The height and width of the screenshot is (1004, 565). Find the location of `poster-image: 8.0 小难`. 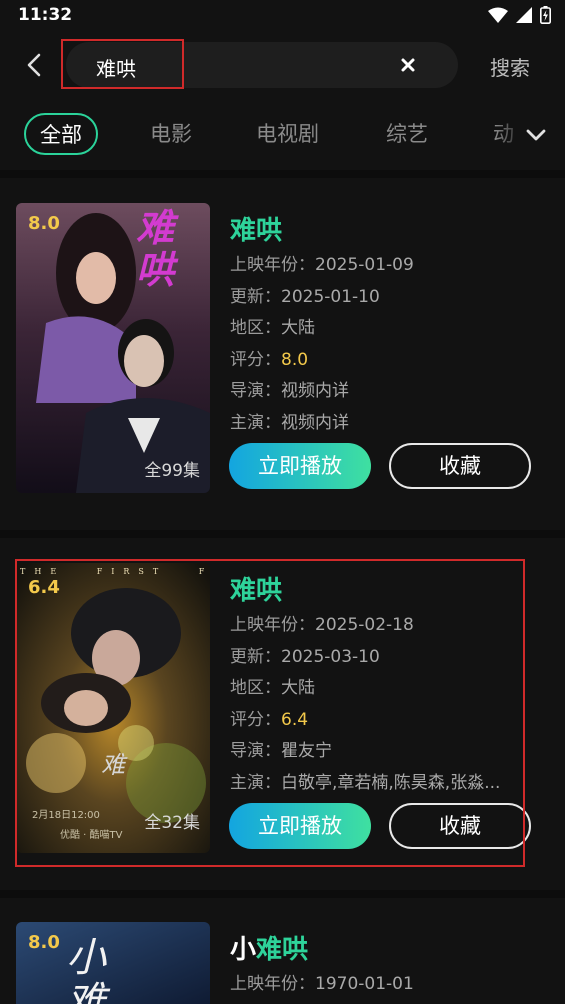

poster-image: 8.0 小难 is located at coordinates (113, 963).